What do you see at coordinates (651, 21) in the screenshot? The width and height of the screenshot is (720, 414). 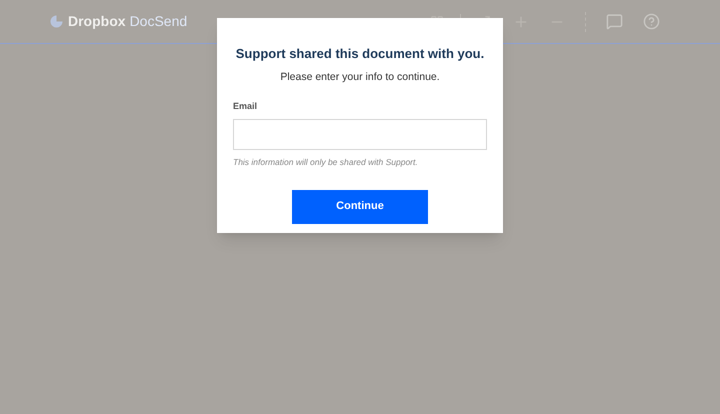 I see `help-icon` at bounding box center [651, 21].